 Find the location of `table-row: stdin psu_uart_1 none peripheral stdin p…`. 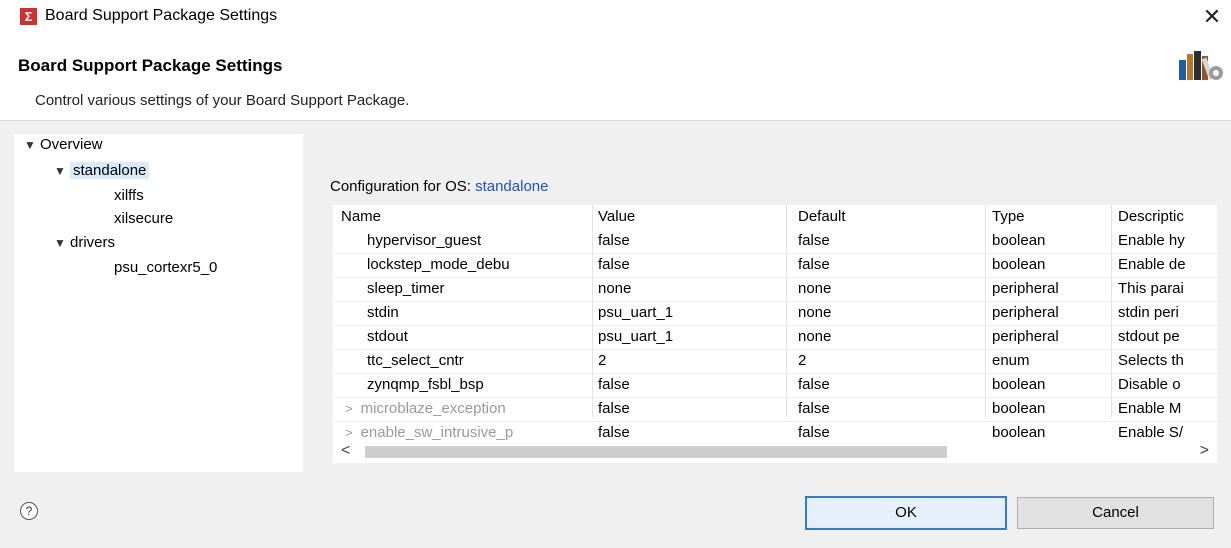

table-row: stdin psu_uart_1 none peripheral stdin p… is located at coordinates (775, 313).